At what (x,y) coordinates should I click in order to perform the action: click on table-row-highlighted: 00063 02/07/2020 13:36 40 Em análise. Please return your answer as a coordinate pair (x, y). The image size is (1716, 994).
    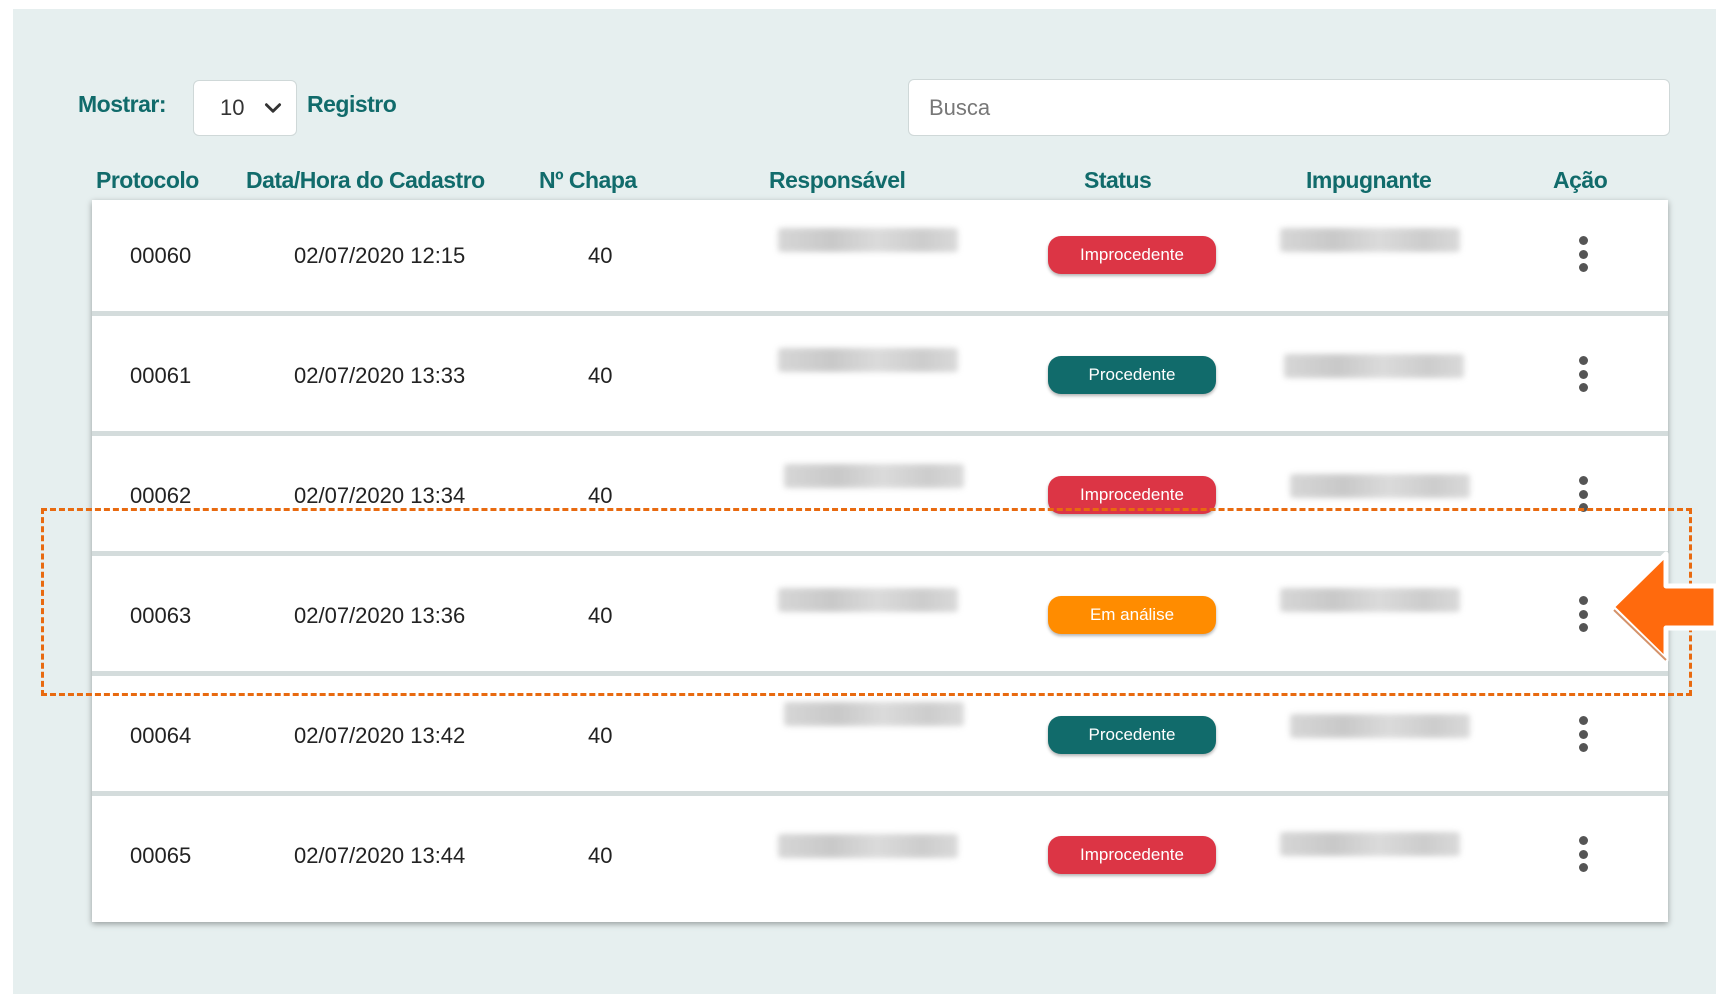
    Looking at the image, I should click on (880, 618).